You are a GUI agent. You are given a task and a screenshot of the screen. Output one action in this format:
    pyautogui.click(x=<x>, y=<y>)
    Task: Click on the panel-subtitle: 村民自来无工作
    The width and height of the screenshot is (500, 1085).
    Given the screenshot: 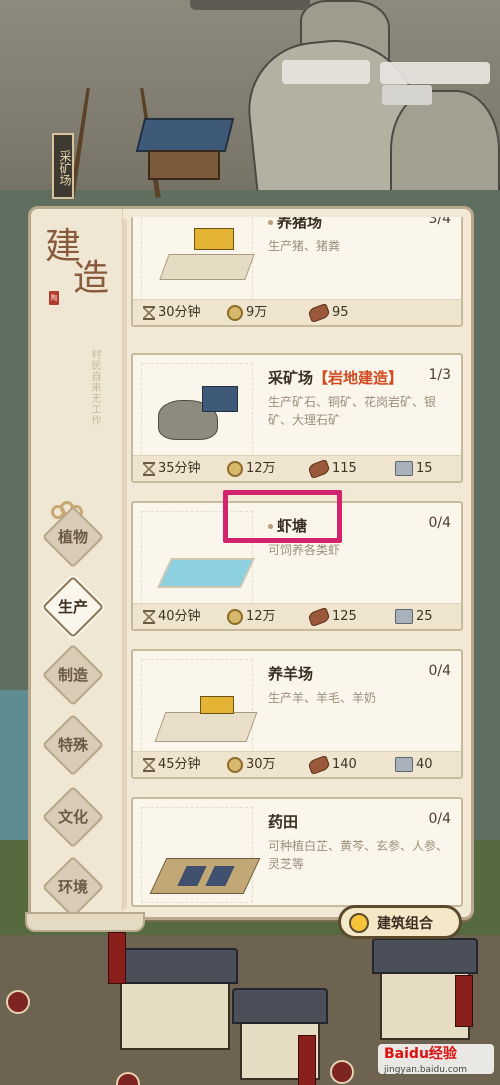 What is the action you would take?
    pyautogui.click(x=94, y=387)
    